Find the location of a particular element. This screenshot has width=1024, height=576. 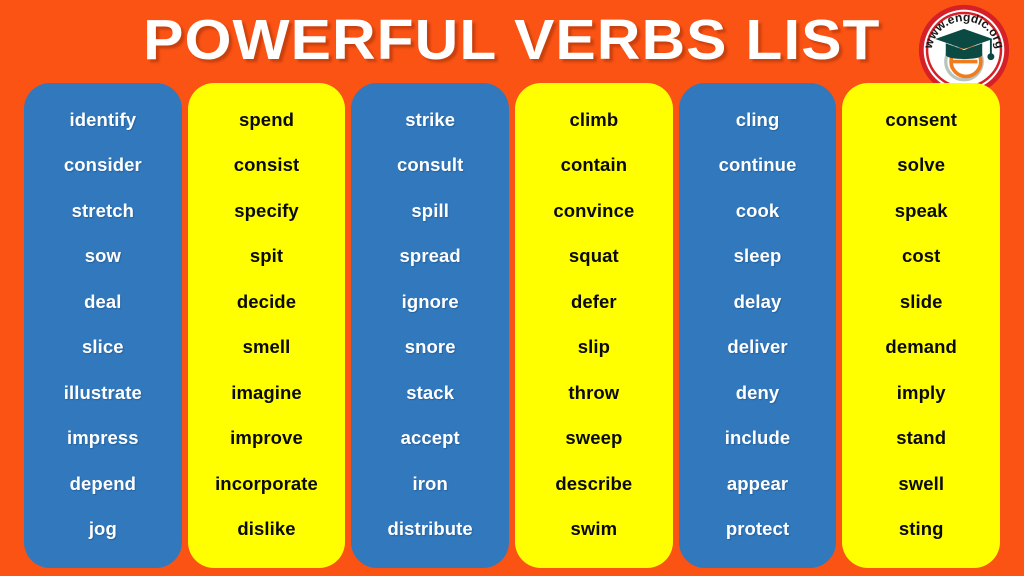

verb-item: consider is located at coordinates (102, 165).